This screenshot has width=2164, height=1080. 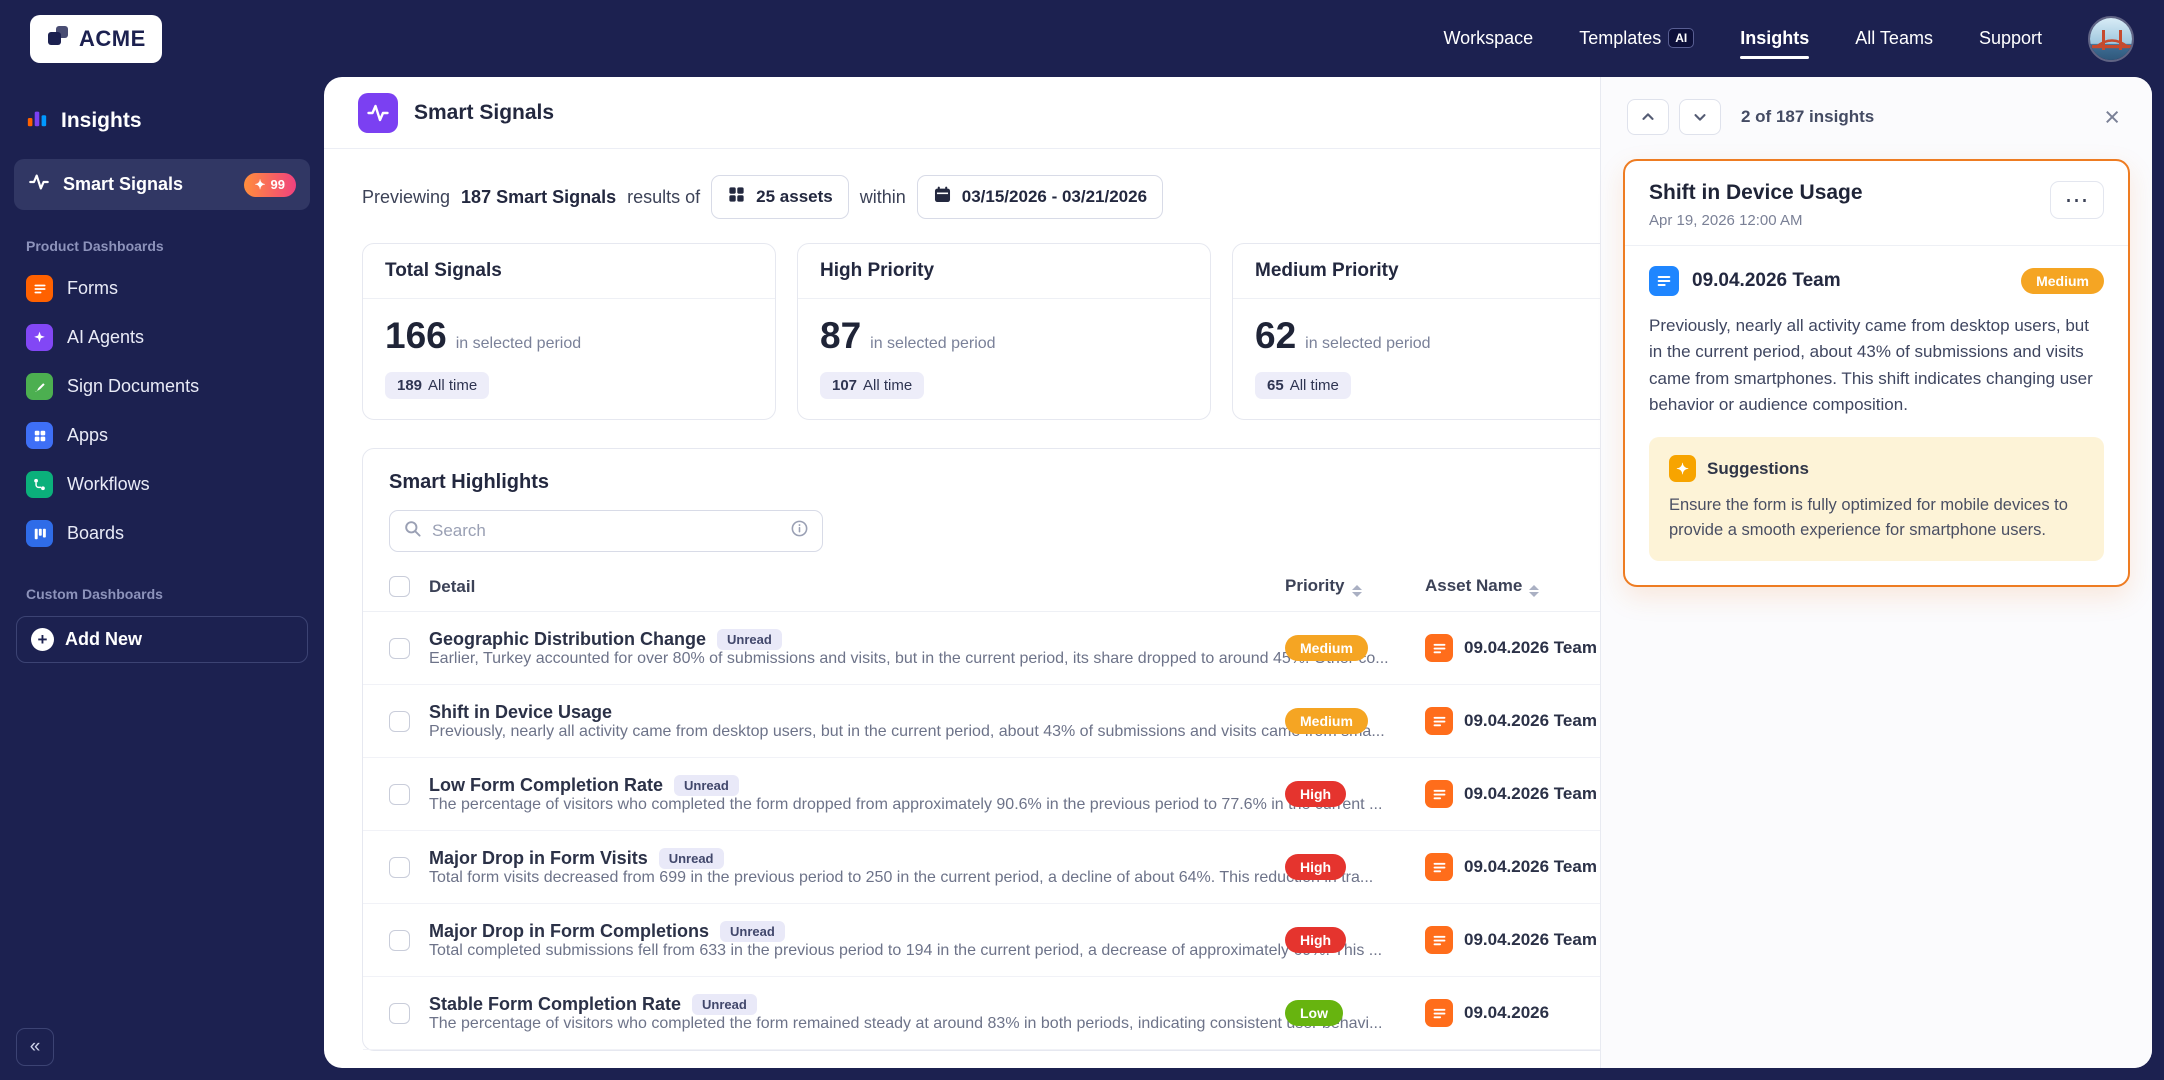 I want to click on sidebar-item-sign-documents: Sign Documents, so click(x=162, y=386).